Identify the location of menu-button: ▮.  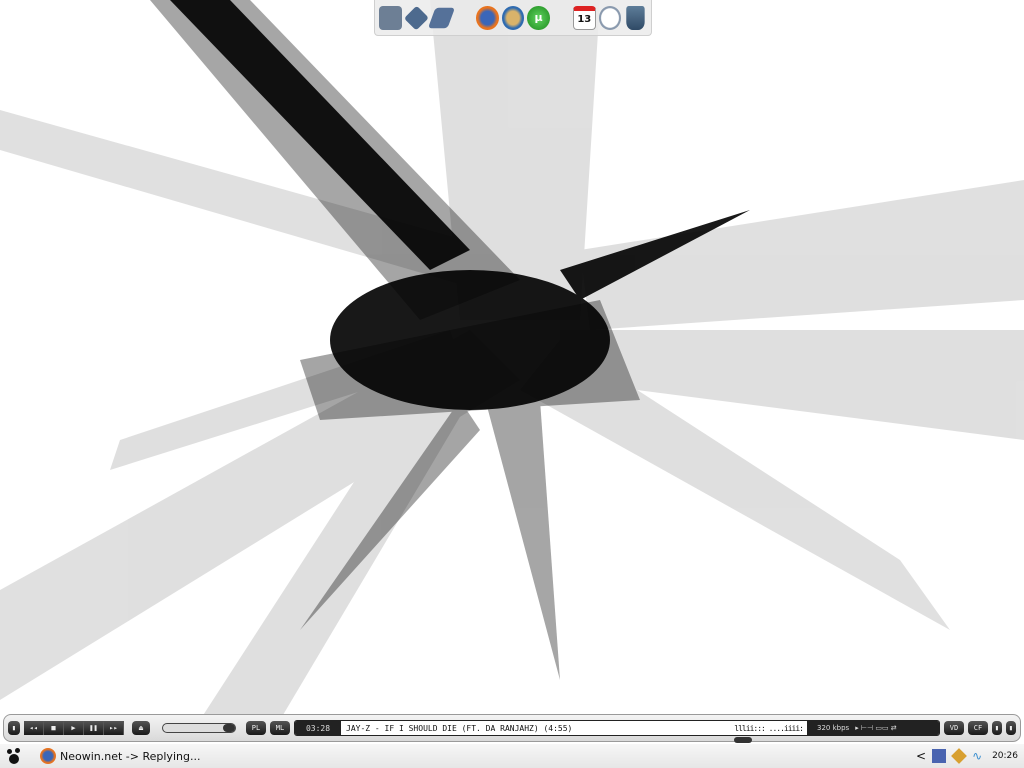
(14, 728).